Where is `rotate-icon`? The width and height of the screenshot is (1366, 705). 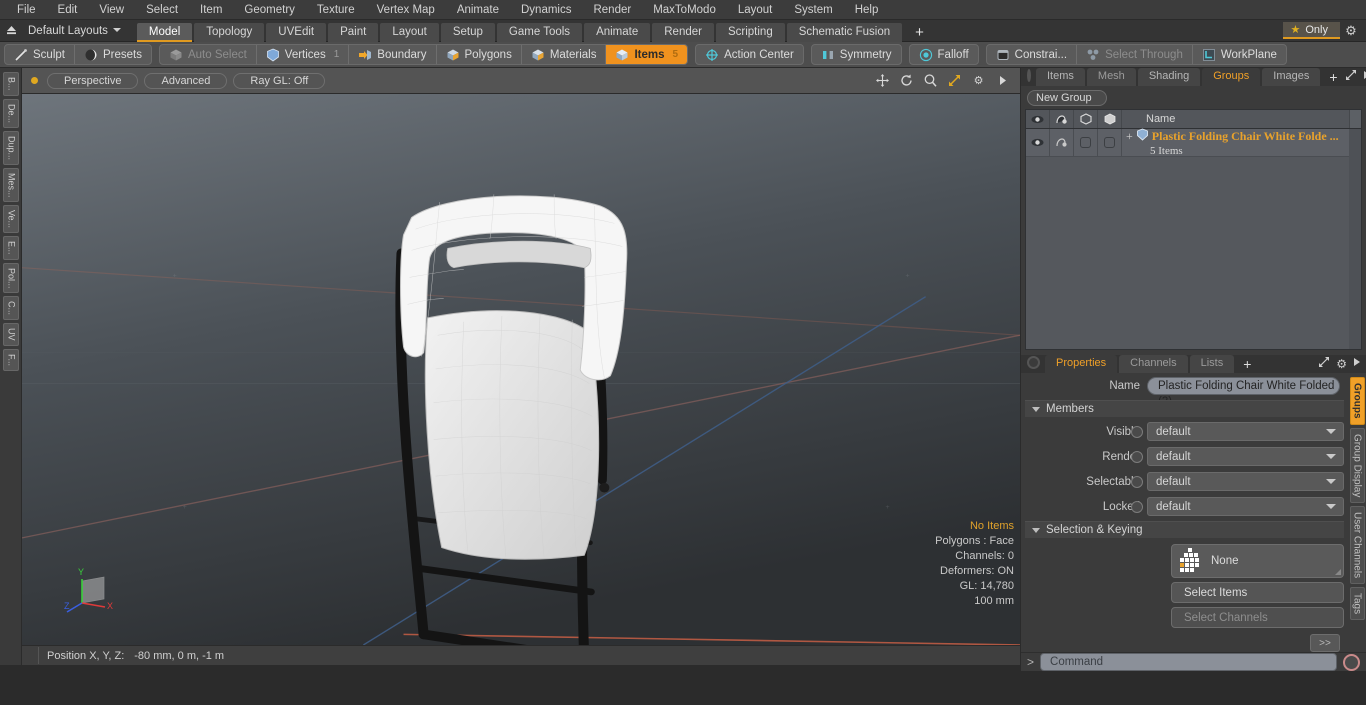 rotate-icon is located at coordinates (906, 80).